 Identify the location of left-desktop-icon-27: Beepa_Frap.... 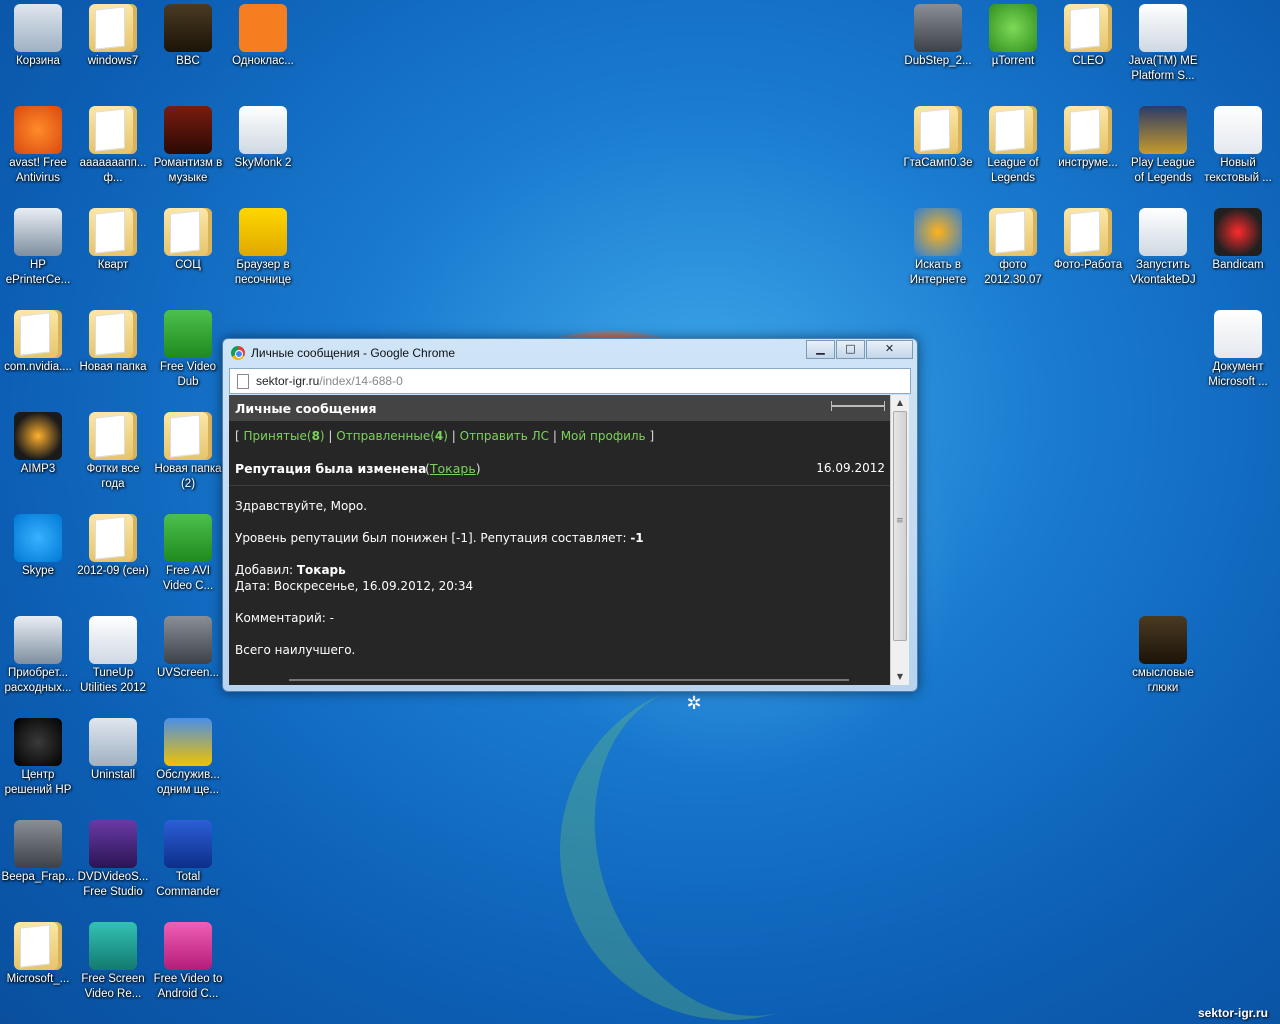
(38, 850).